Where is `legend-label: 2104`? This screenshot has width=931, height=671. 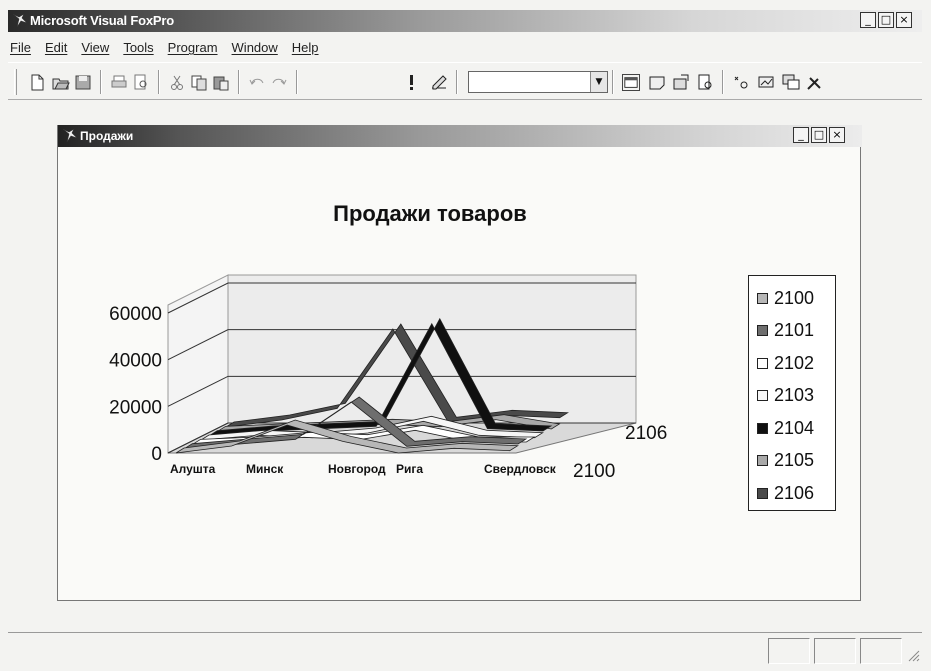 legend-label: 2104 is located at coordinates (794, 427).